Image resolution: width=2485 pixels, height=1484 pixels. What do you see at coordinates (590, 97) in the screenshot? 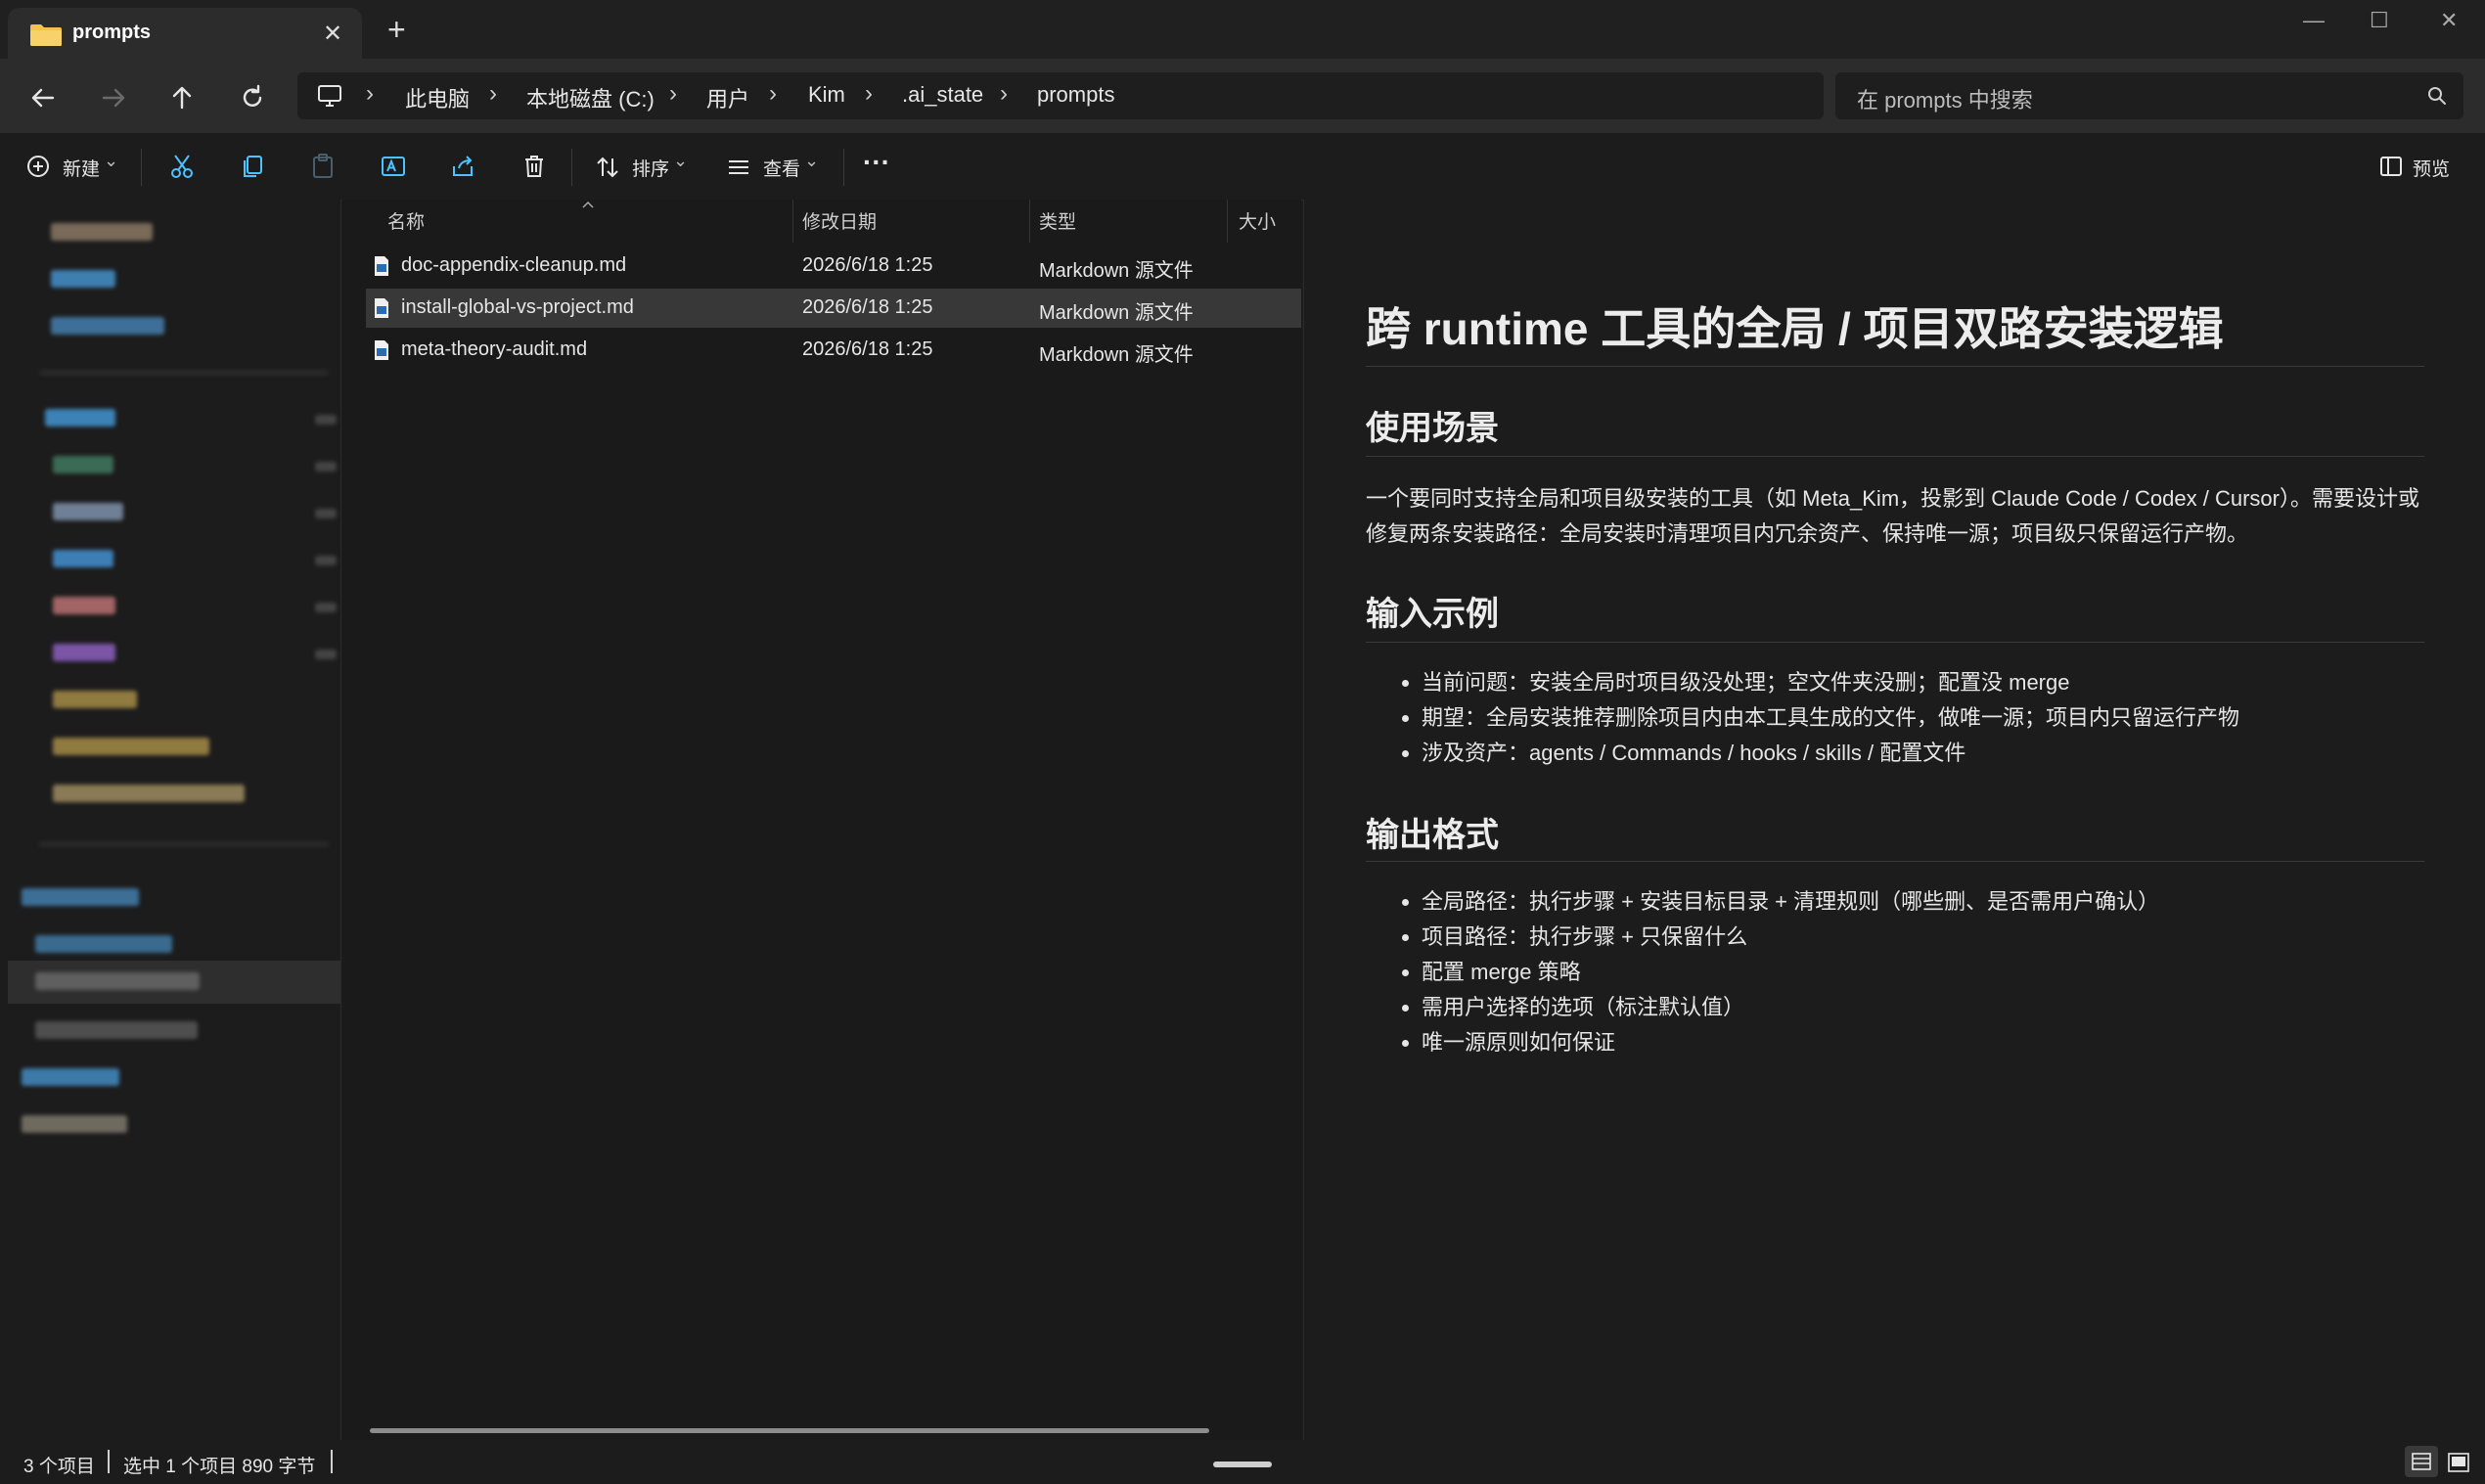
I see `breadcrumb-local-disk: 本地磁盘 (C:)` at bounding box center [590, 97].